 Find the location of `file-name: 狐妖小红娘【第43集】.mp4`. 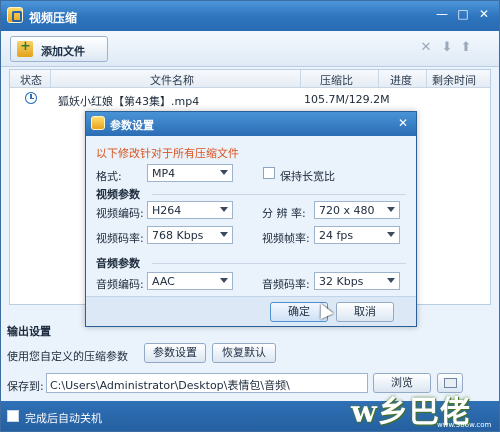

file-name: 狐妖小红娘【第43集】.mp4 is located at coordinates (129, 101).